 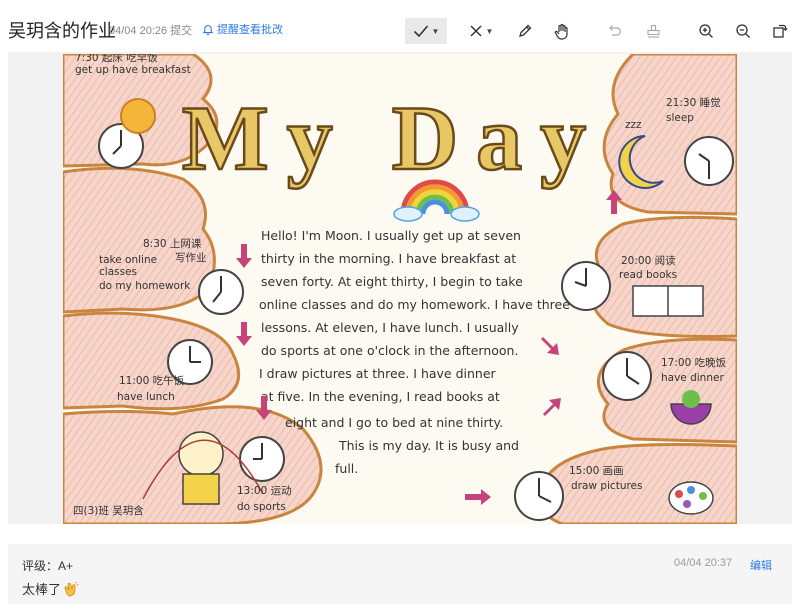 What do you see at coordinates (250, 30) in the screenshot?
I see `remind-review-label: 提醒查看批改` at bounding box center [250, 30].